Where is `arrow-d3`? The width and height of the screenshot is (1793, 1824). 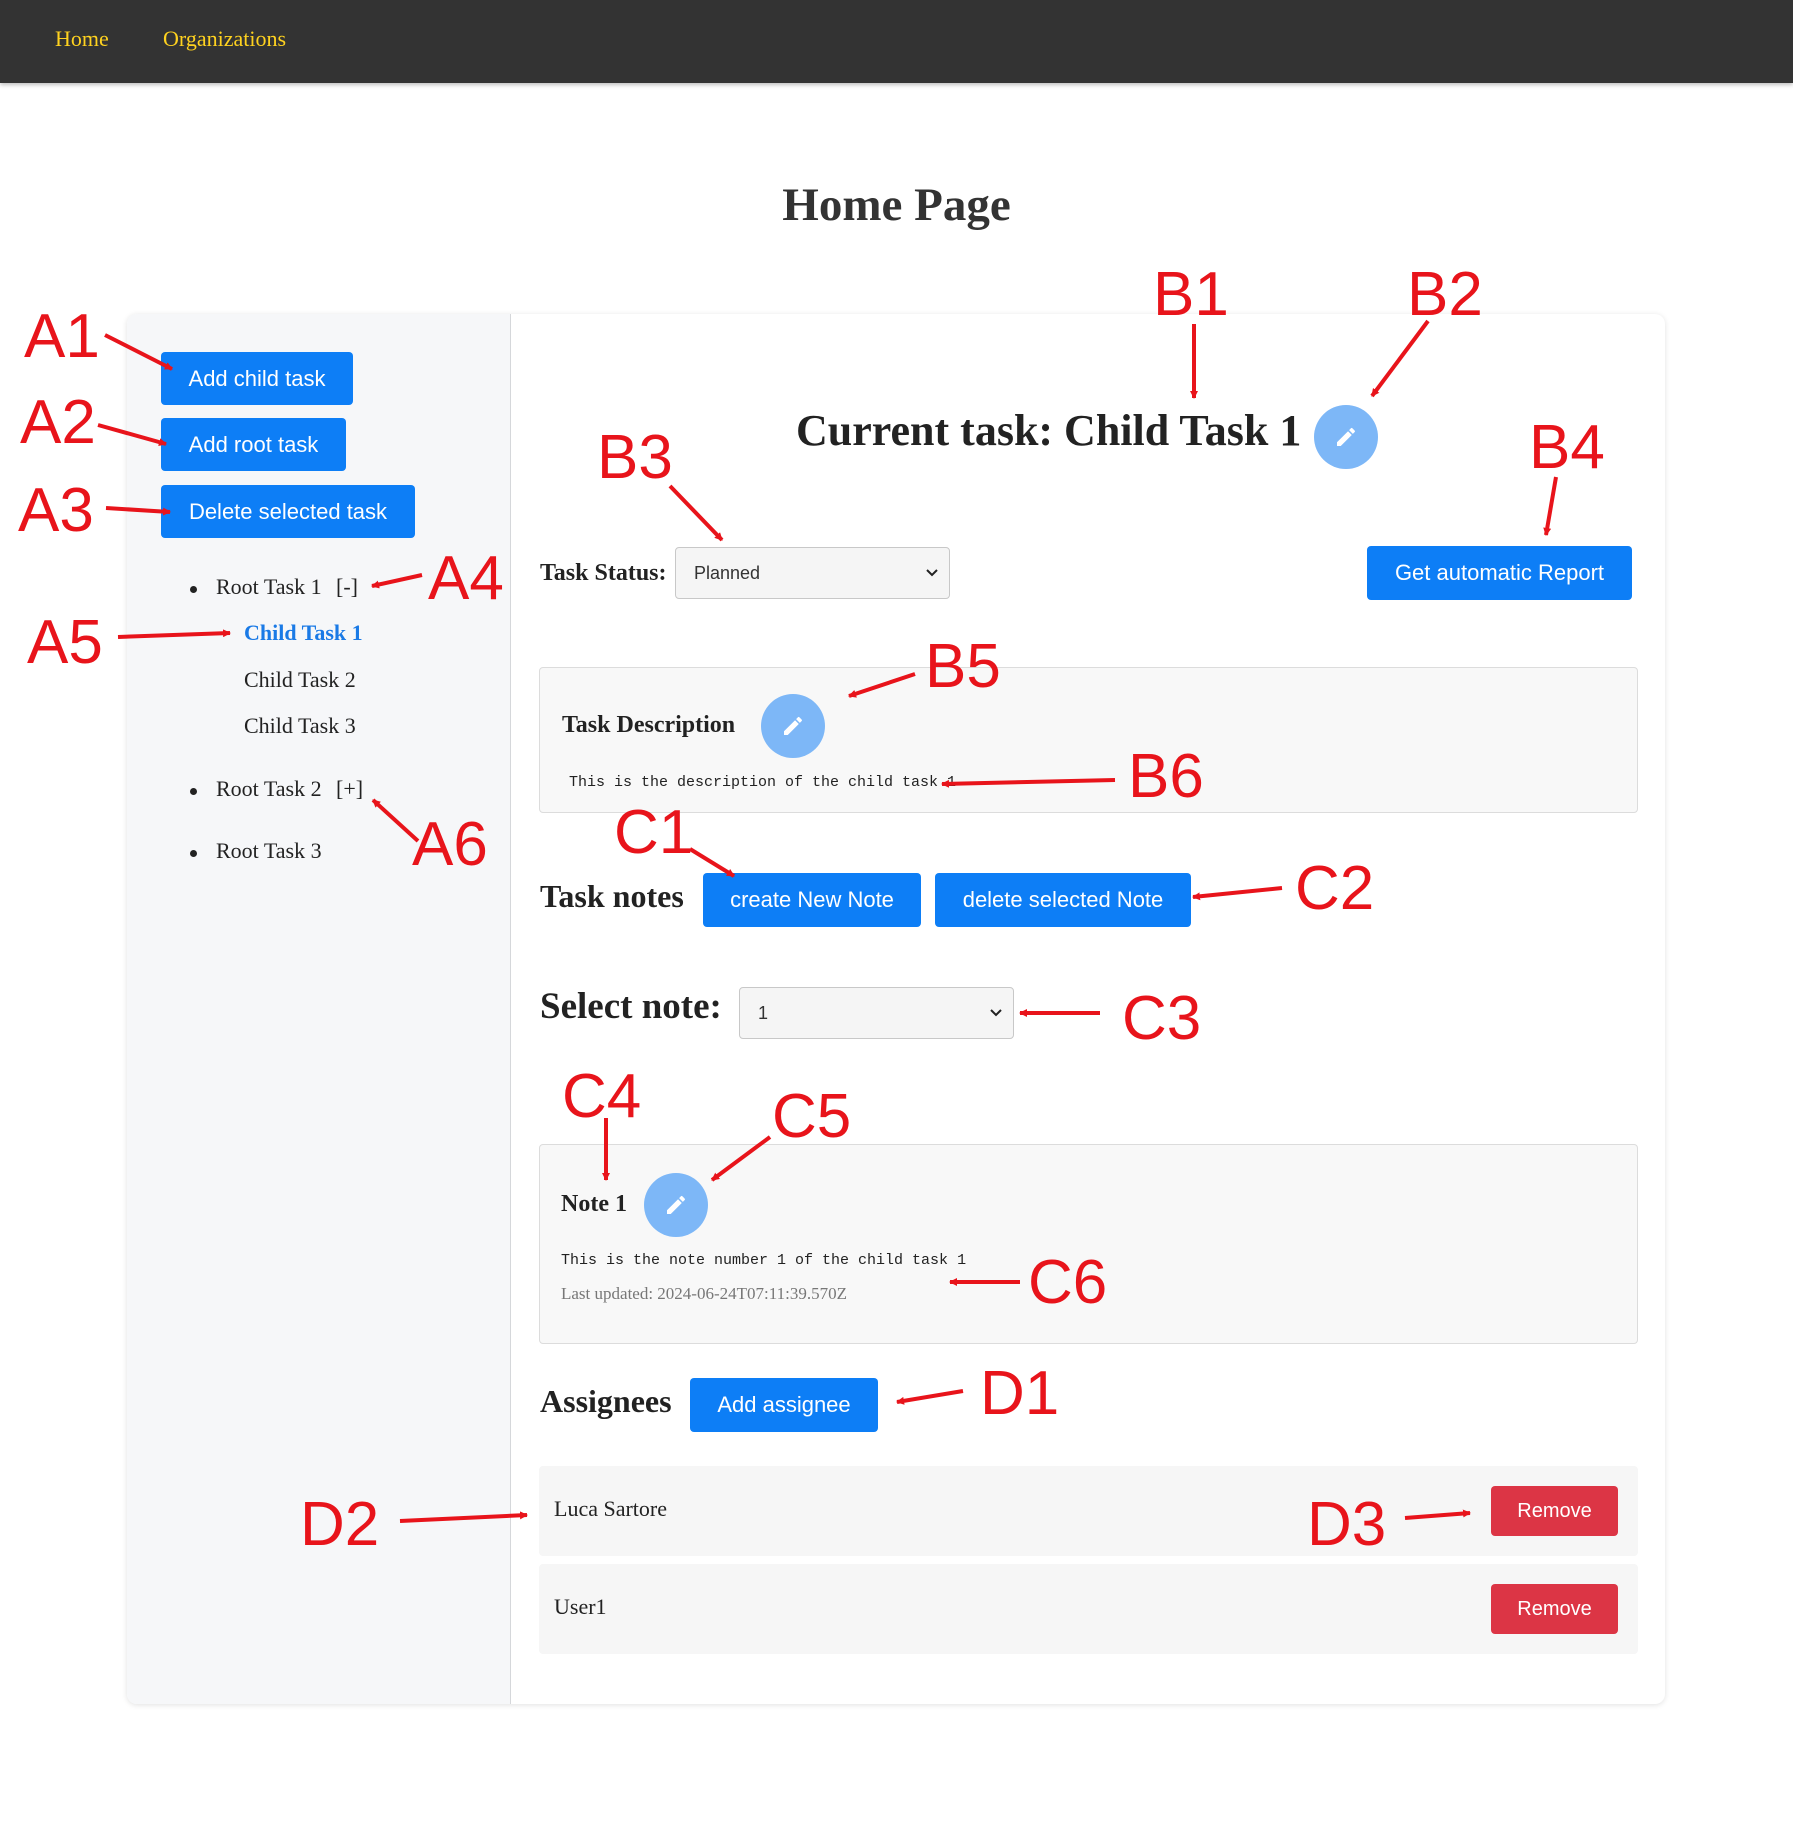
arrow-d3 is located at coordinates (1437, 1514).